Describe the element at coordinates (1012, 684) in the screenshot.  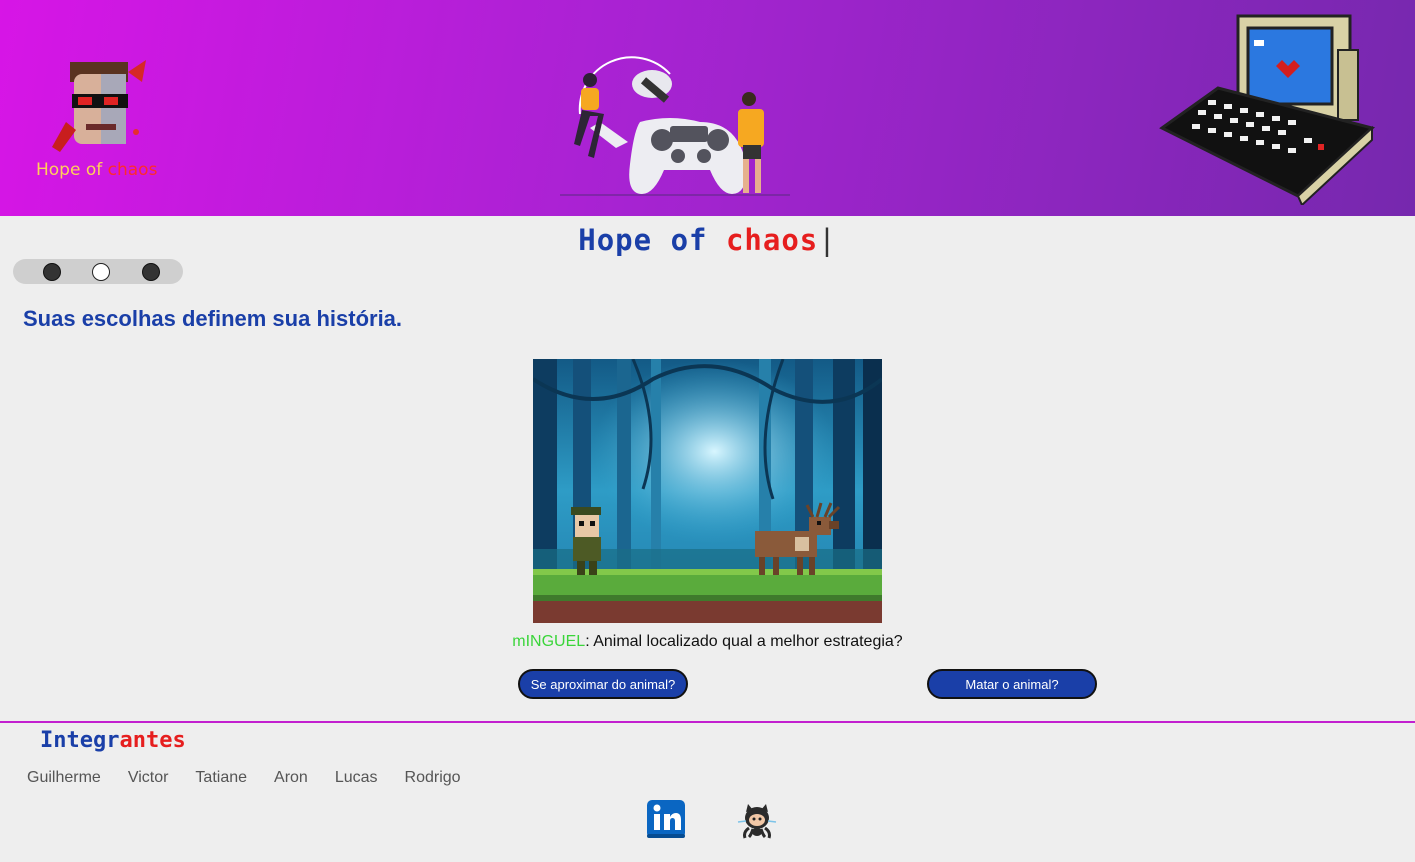
I see `choice-kill-button: Matar o animal?` at that location.